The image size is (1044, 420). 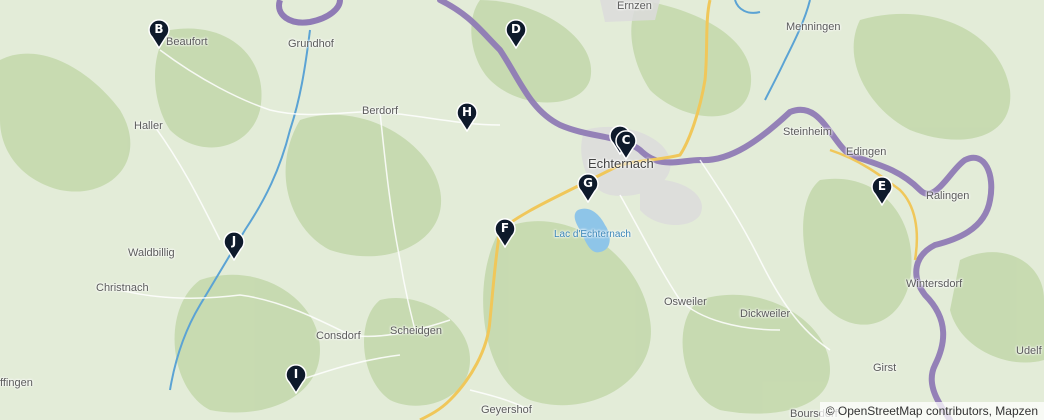 What do you see at coordinates (416, 331) in the screenshot?
I see `place-label-scheidgen: Scheidgen` at bounding box center [416, 331].